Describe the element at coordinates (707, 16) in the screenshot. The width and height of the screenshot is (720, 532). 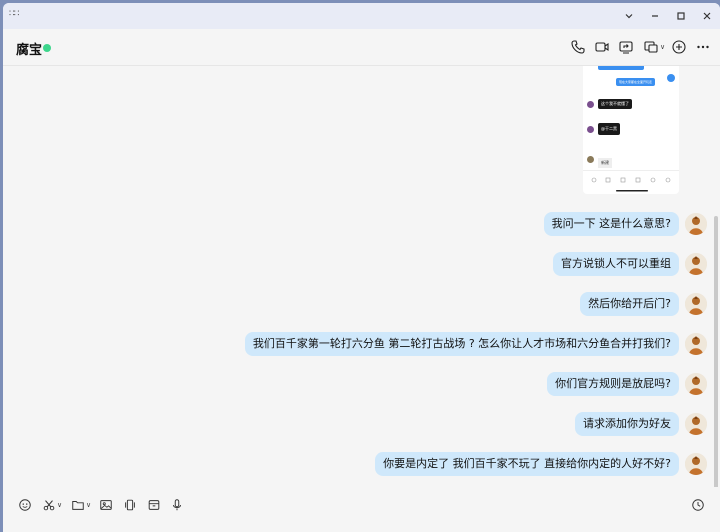
I see `close-button` at that location.